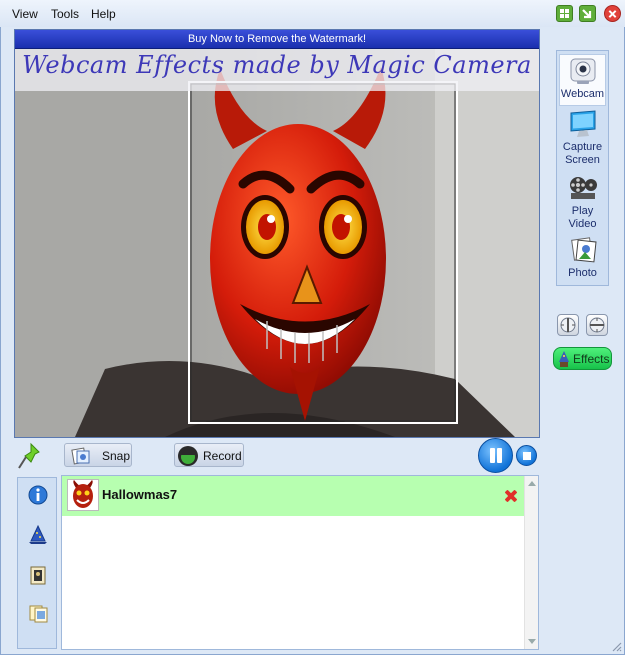 The width and height of the screenshot is (625, 655). What do you see at coordinates (582, 160) in the screenshot?
I see `sidebar-label-capture-line2: Screen` at bounding box center [582, 160].